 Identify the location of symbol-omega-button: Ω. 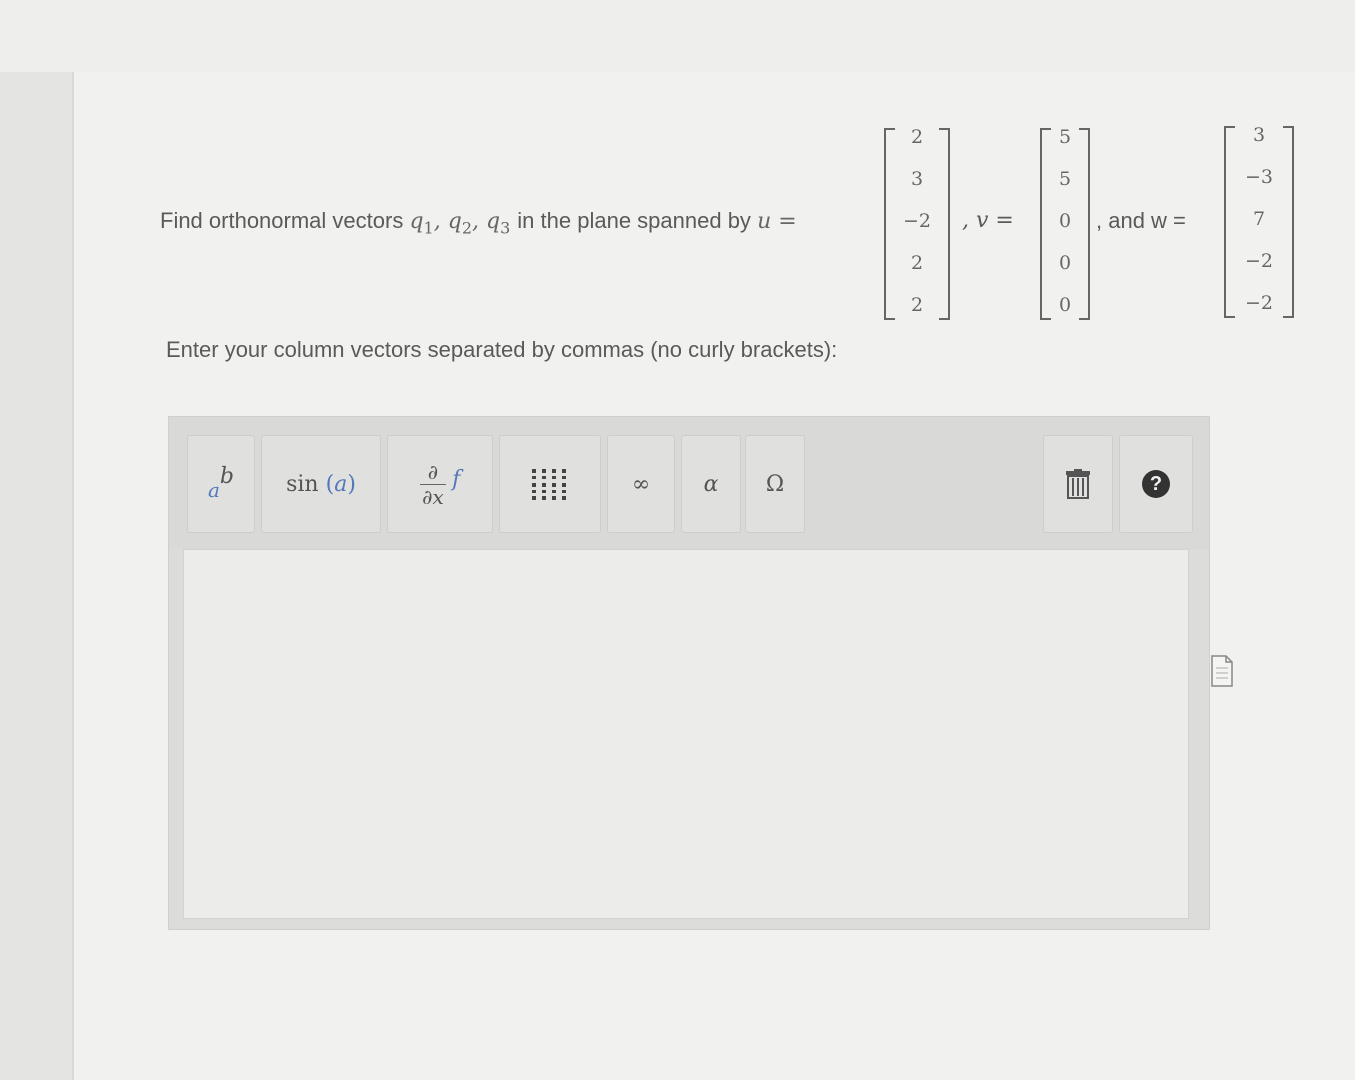
(775, 484).